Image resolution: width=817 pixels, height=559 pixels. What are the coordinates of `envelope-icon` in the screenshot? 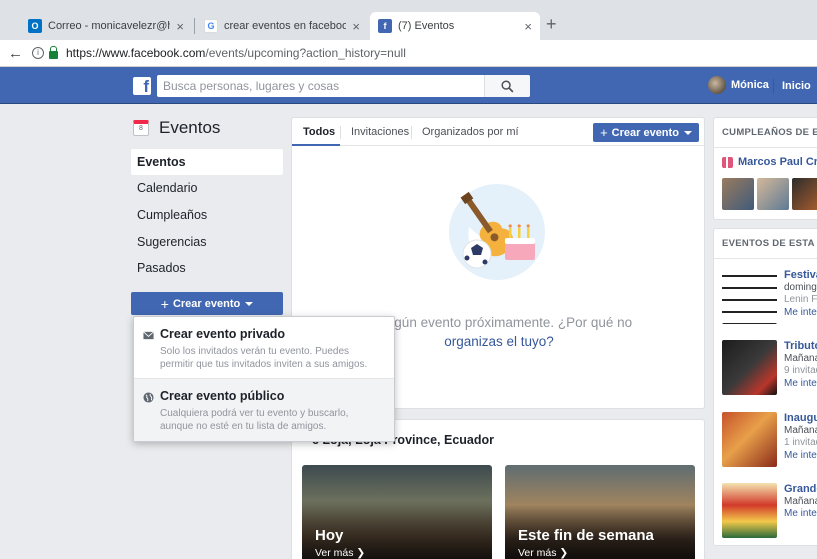 It's located at (148, 335).